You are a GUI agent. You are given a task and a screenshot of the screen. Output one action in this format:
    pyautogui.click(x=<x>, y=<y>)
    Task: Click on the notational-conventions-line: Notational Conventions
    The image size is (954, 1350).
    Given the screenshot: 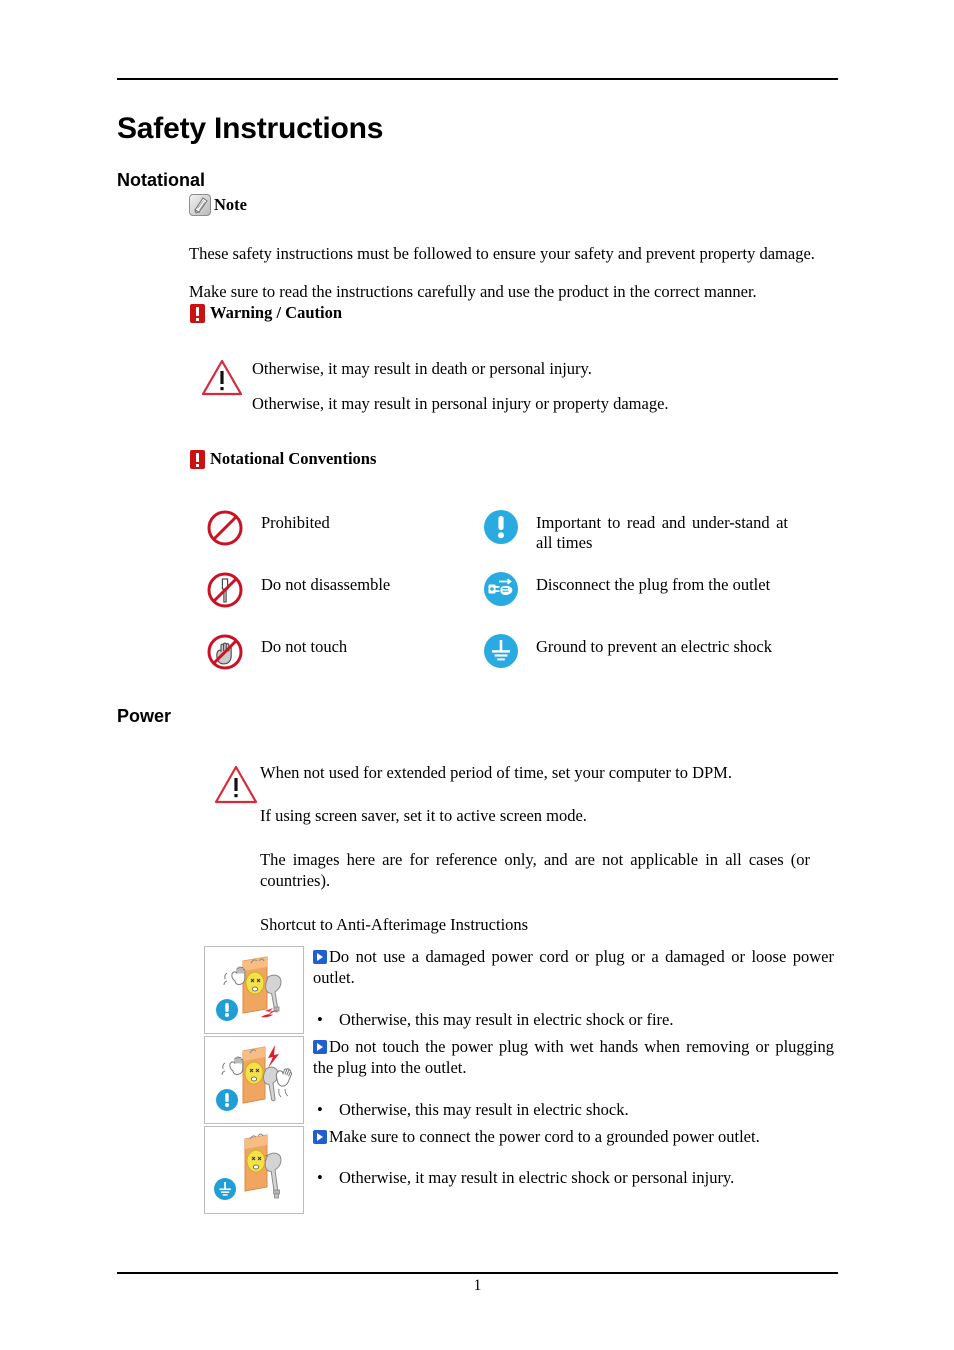 What is the action you would take?
    pyautogui.click(x=283, y=459)
    